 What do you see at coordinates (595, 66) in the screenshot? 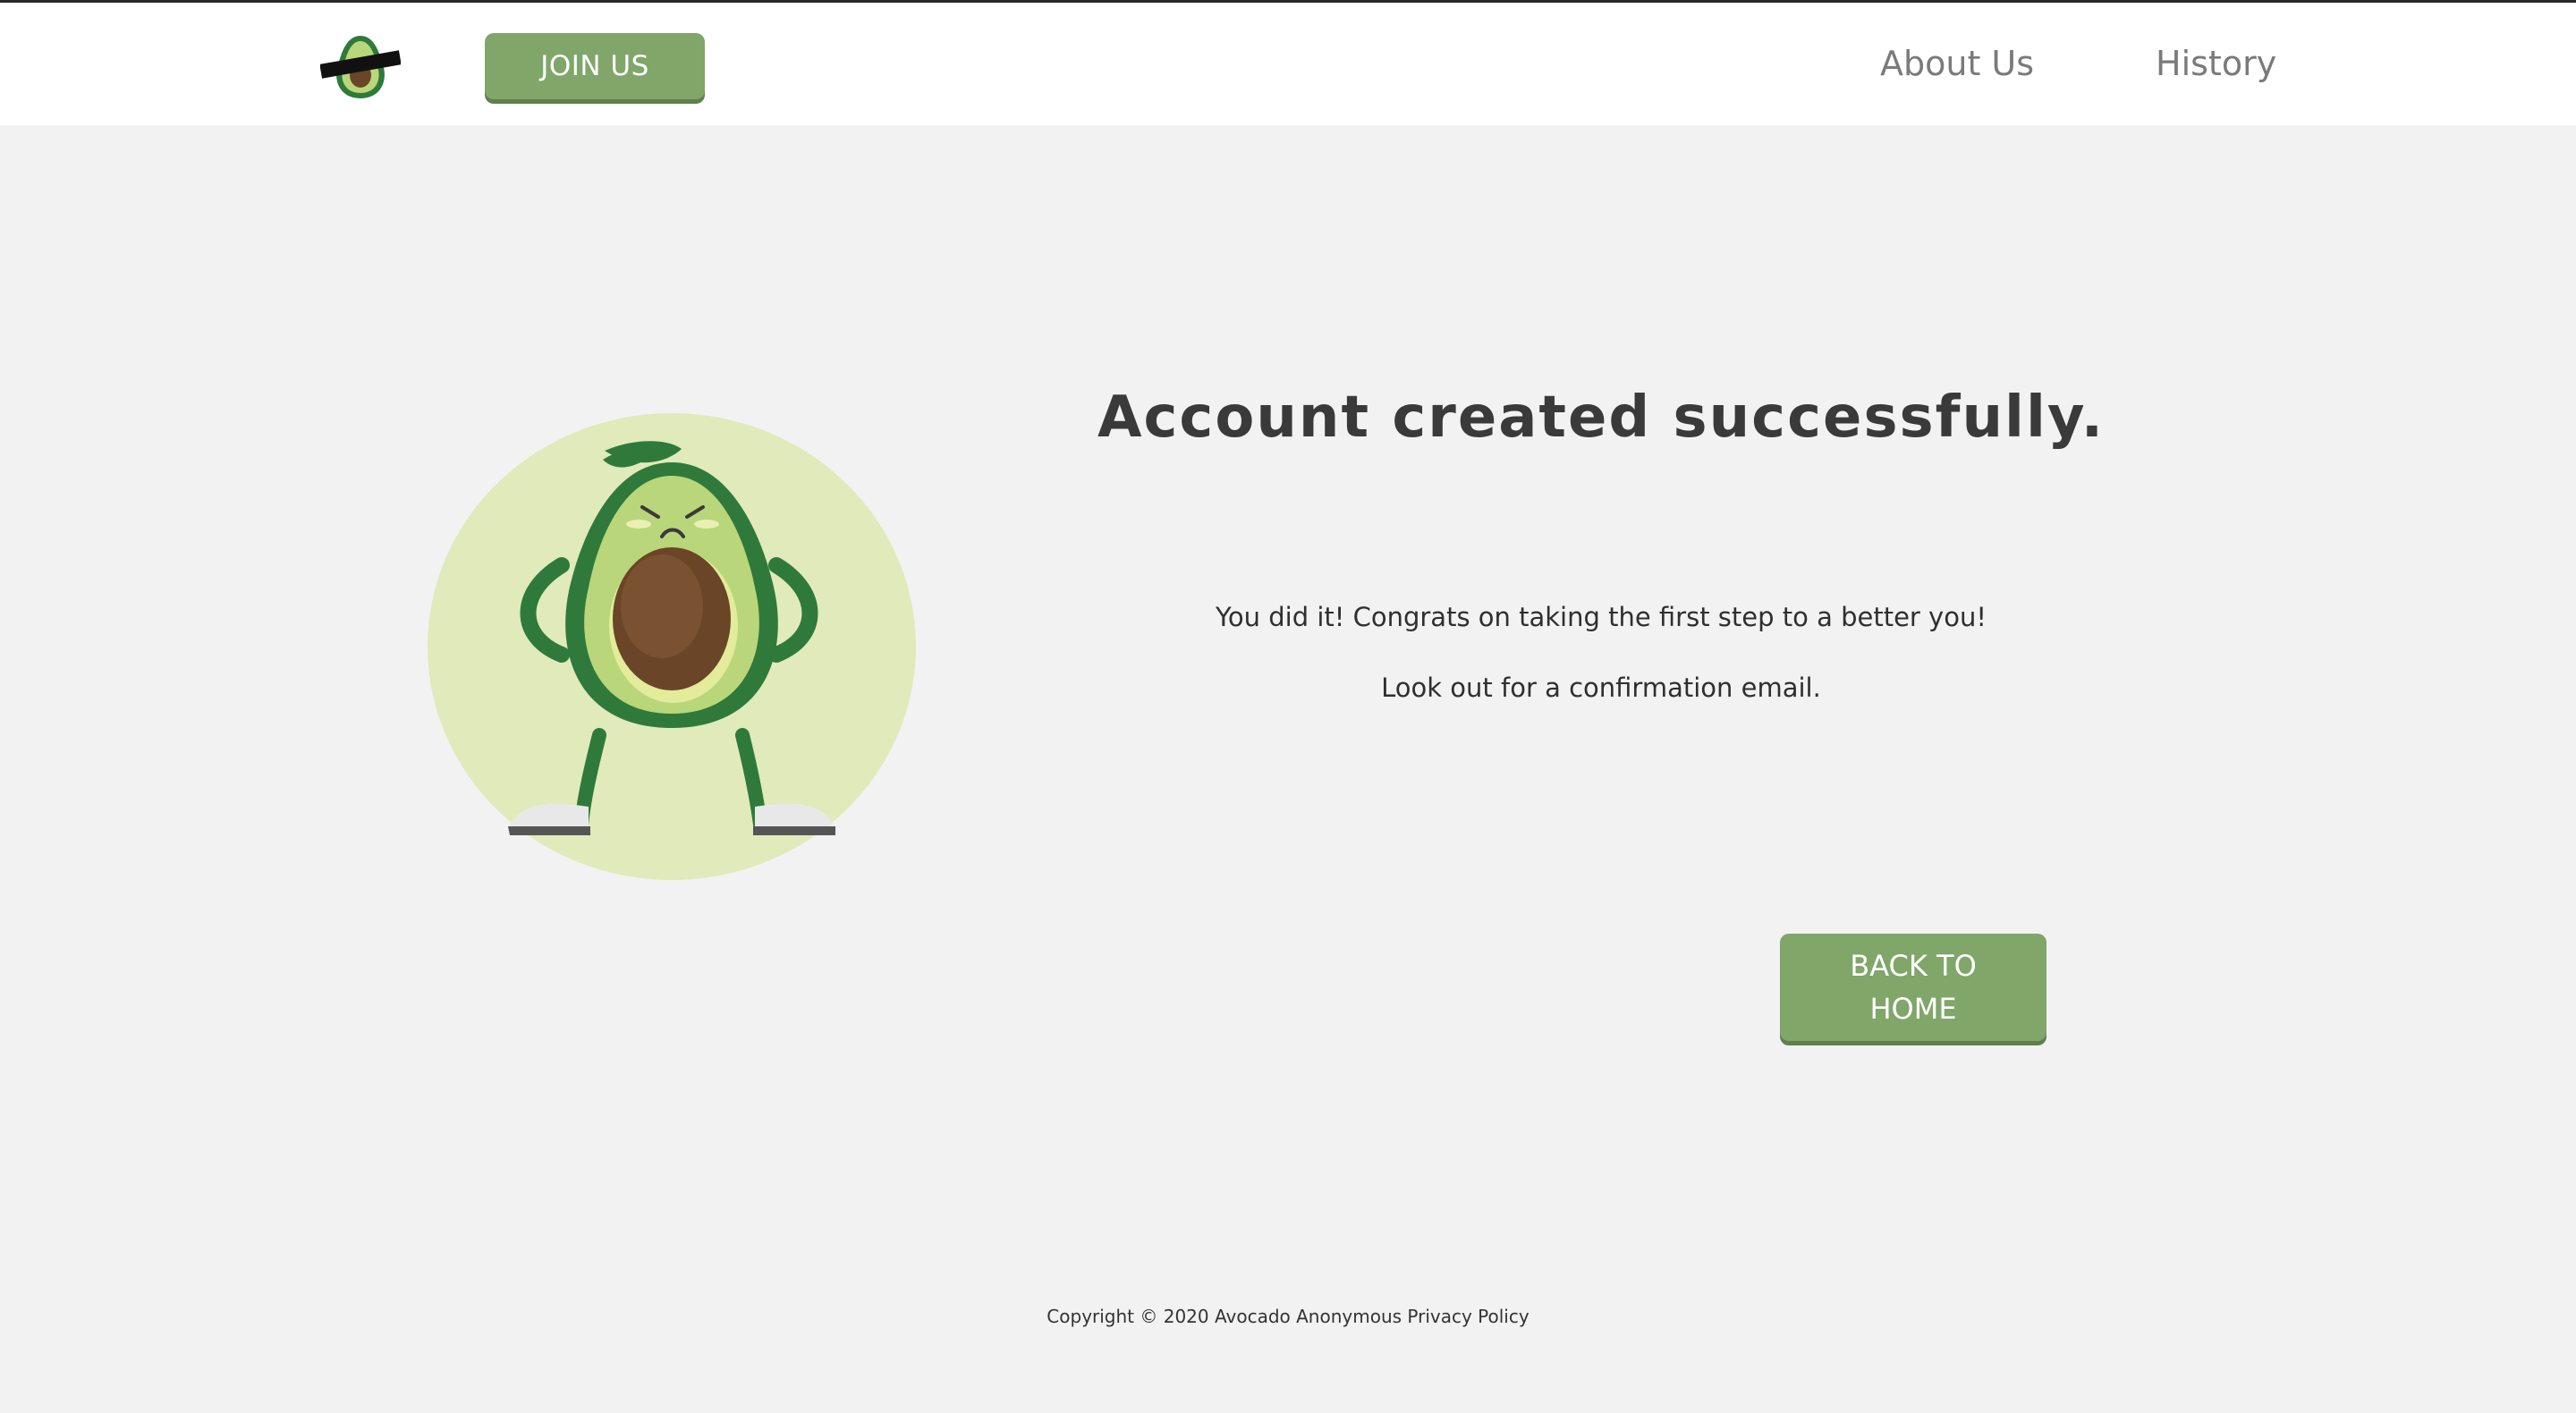
I see `join-us-button: JOIN US` at bounding box center [595, 66].